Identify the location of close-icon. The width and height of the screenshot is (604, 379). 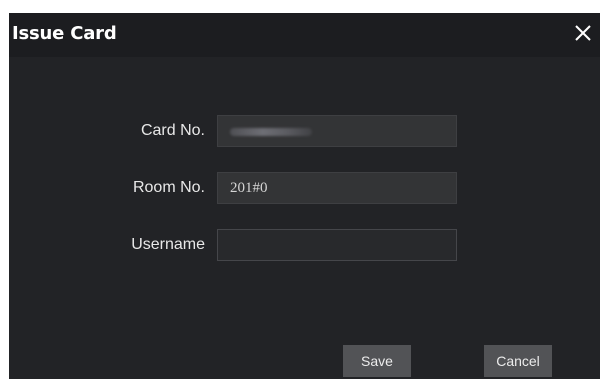
(583, 33).